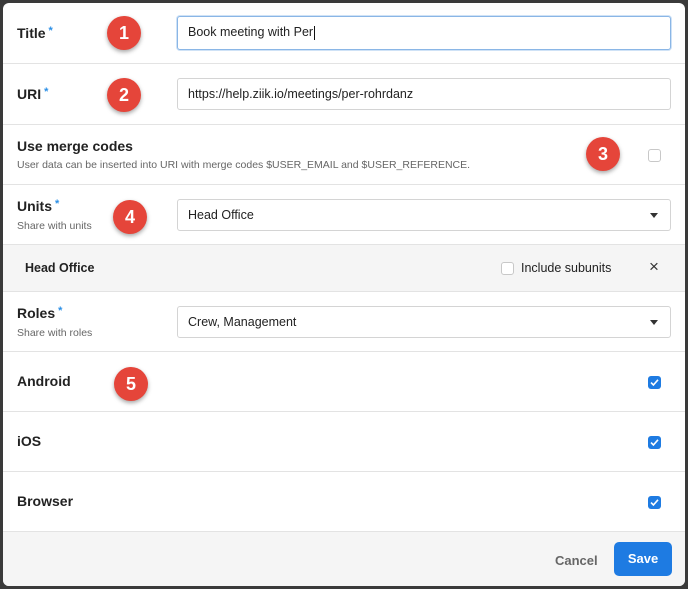 Image resolution: width=688 pixels, height=589 pixels. What do you see at coordinates (45, 501) in the screenshot?
I see `platform-label-browser: Browser` at bounding box center [45, 501].